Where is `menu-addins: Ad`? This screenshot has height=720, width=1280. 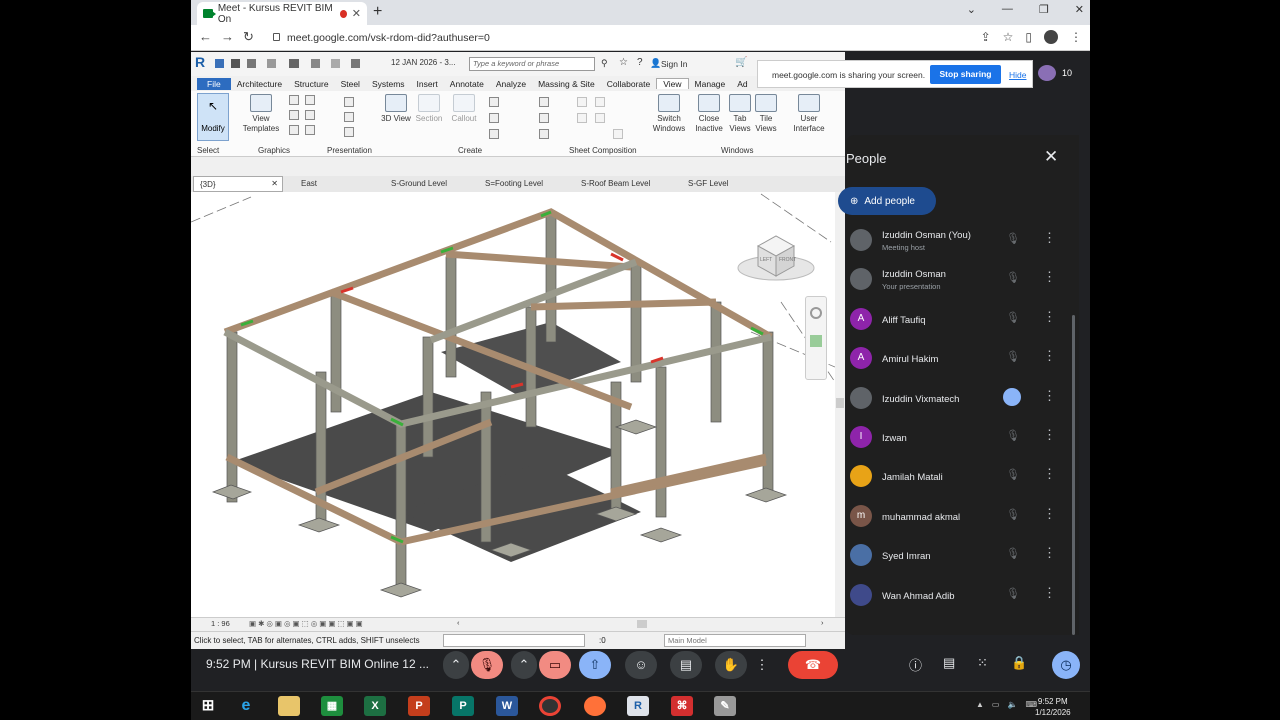 menu-addins: Ad is located at coordinates (742, 84).